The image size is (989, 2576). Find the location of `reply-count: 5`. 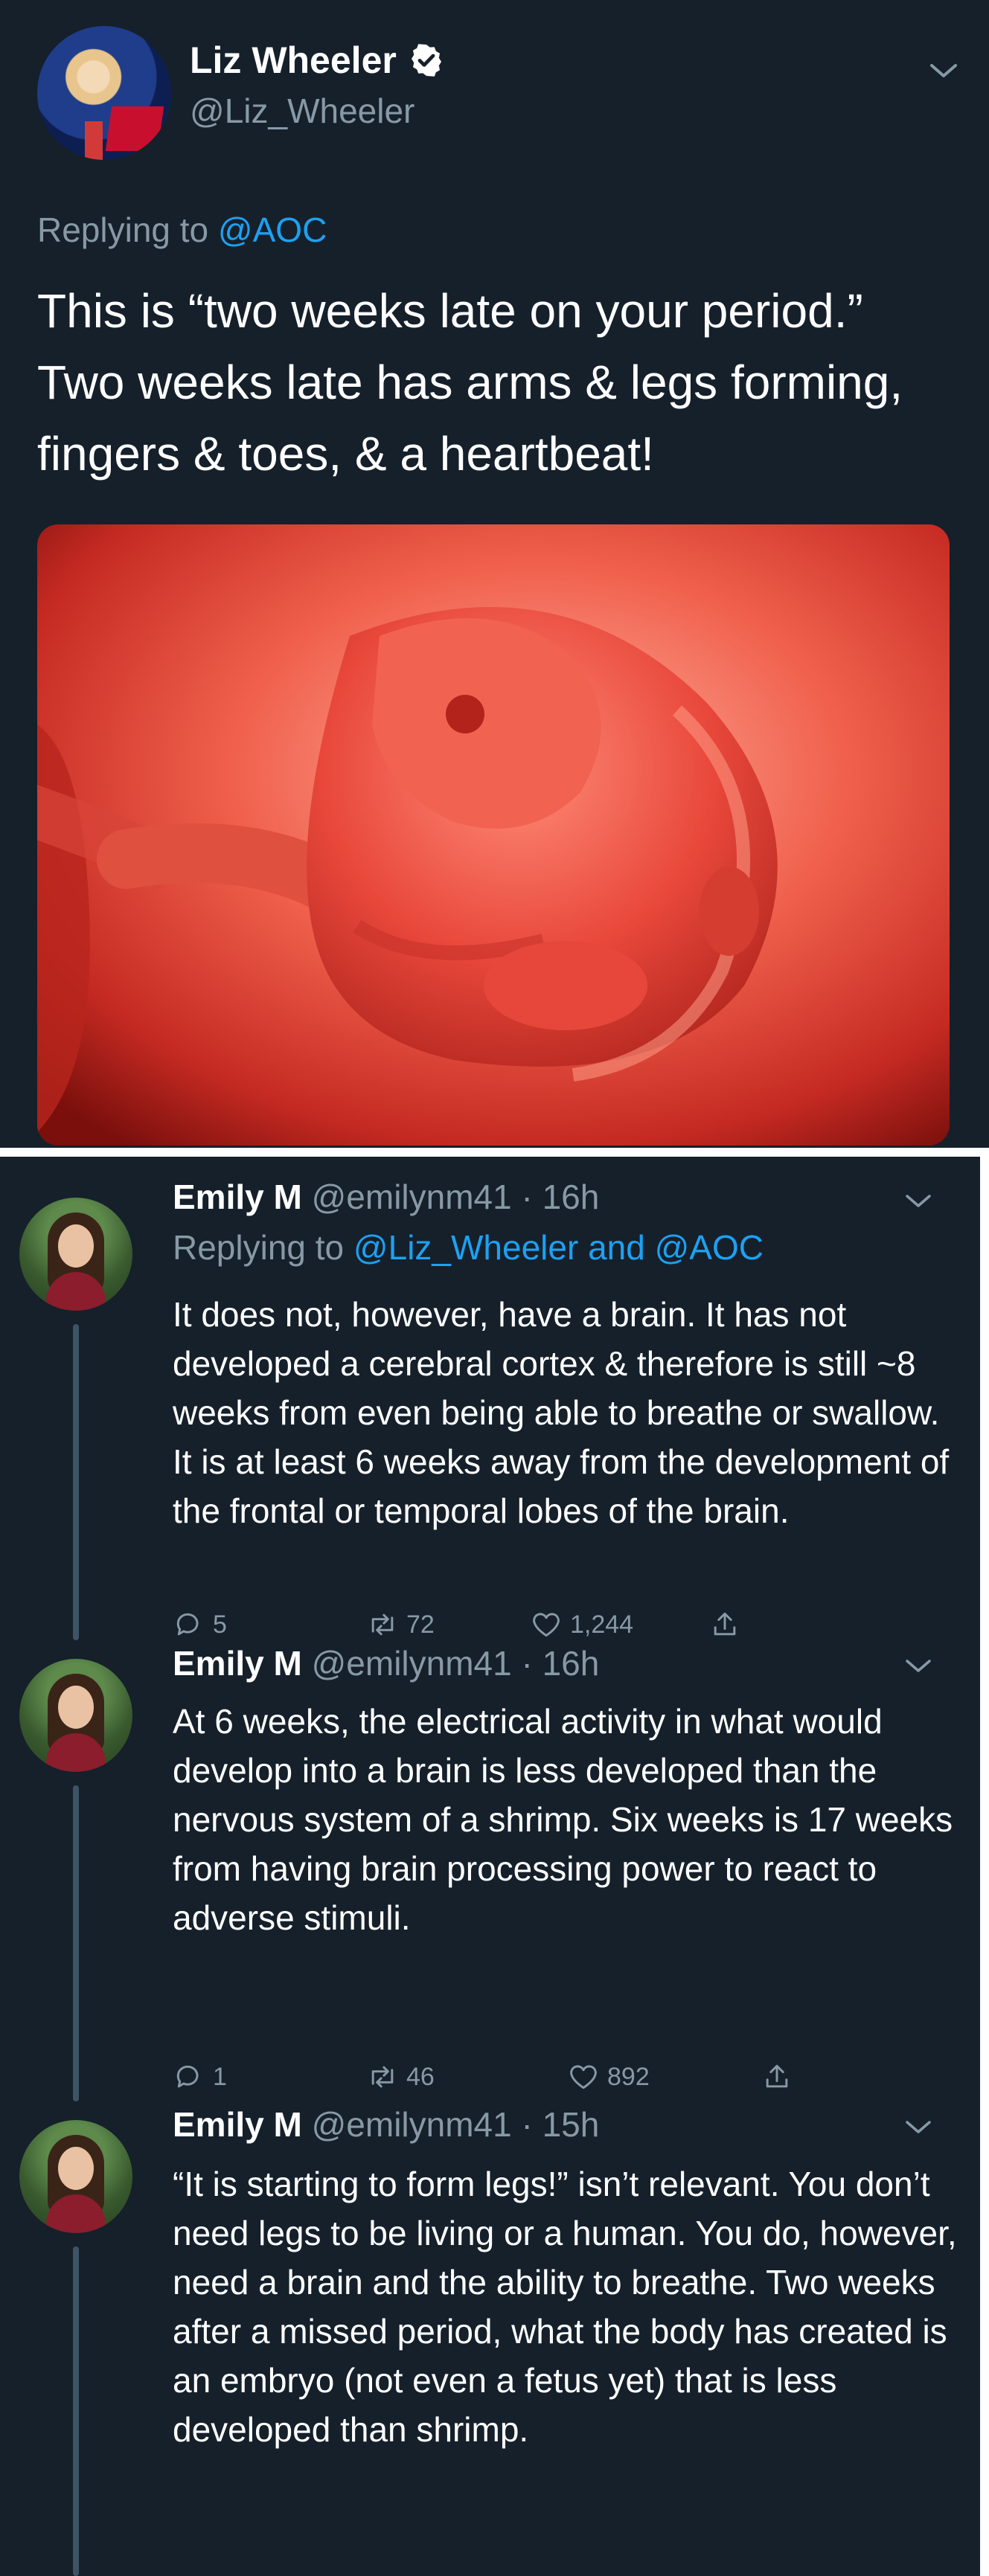

reply-count: 5 is located at coordinates (220, 1624).